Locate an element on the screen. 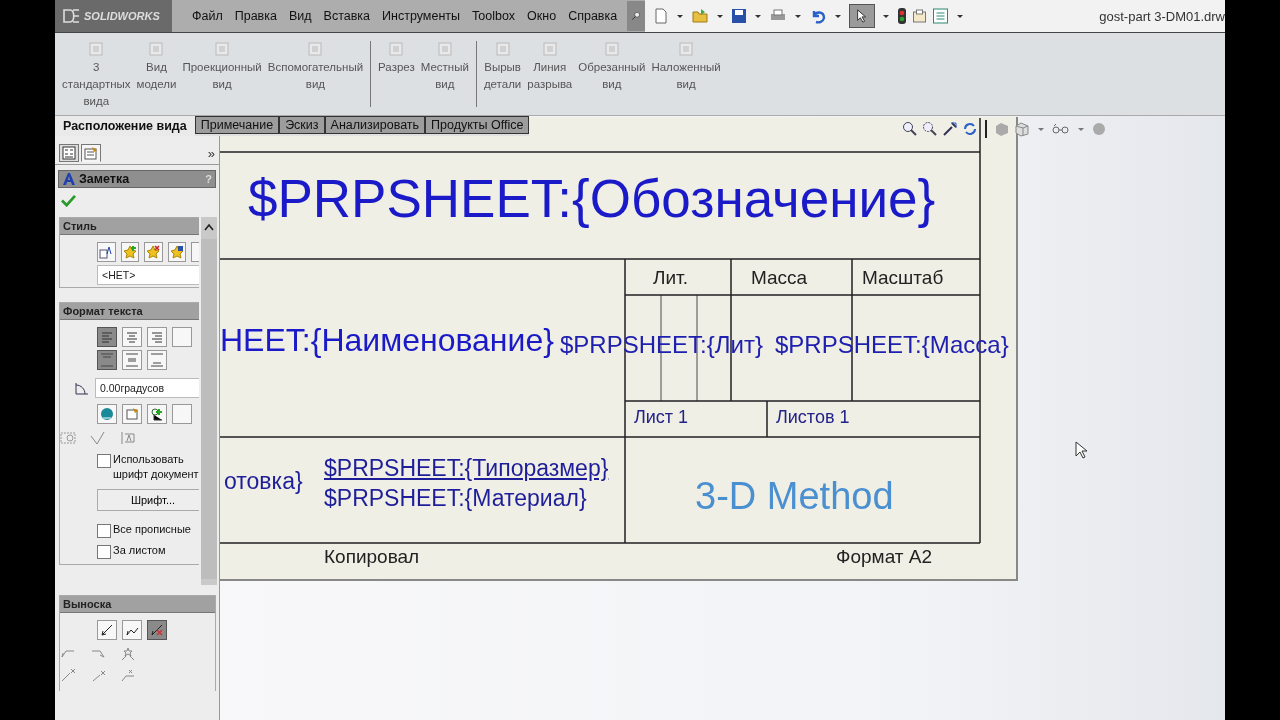  cube-icon is located at coordinates (1022, 129).